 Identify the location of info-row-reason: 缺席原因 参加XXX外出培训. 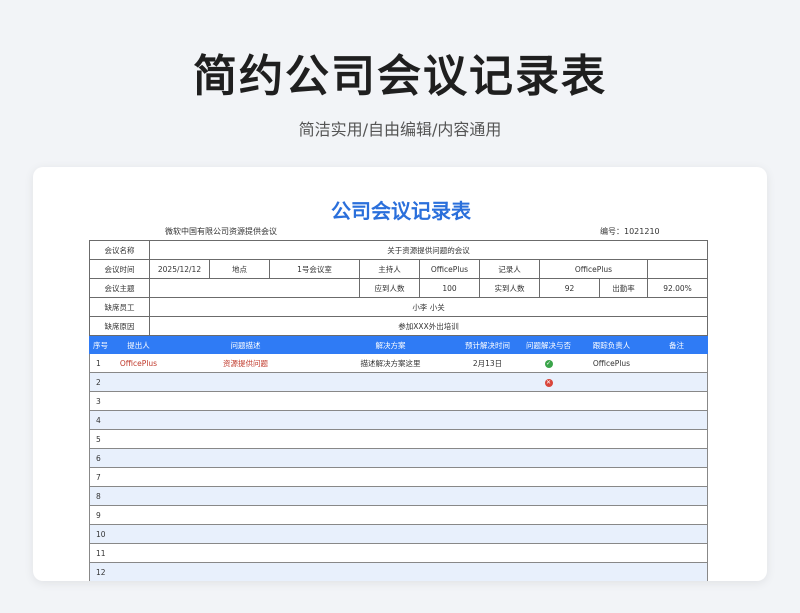
(399, 326).